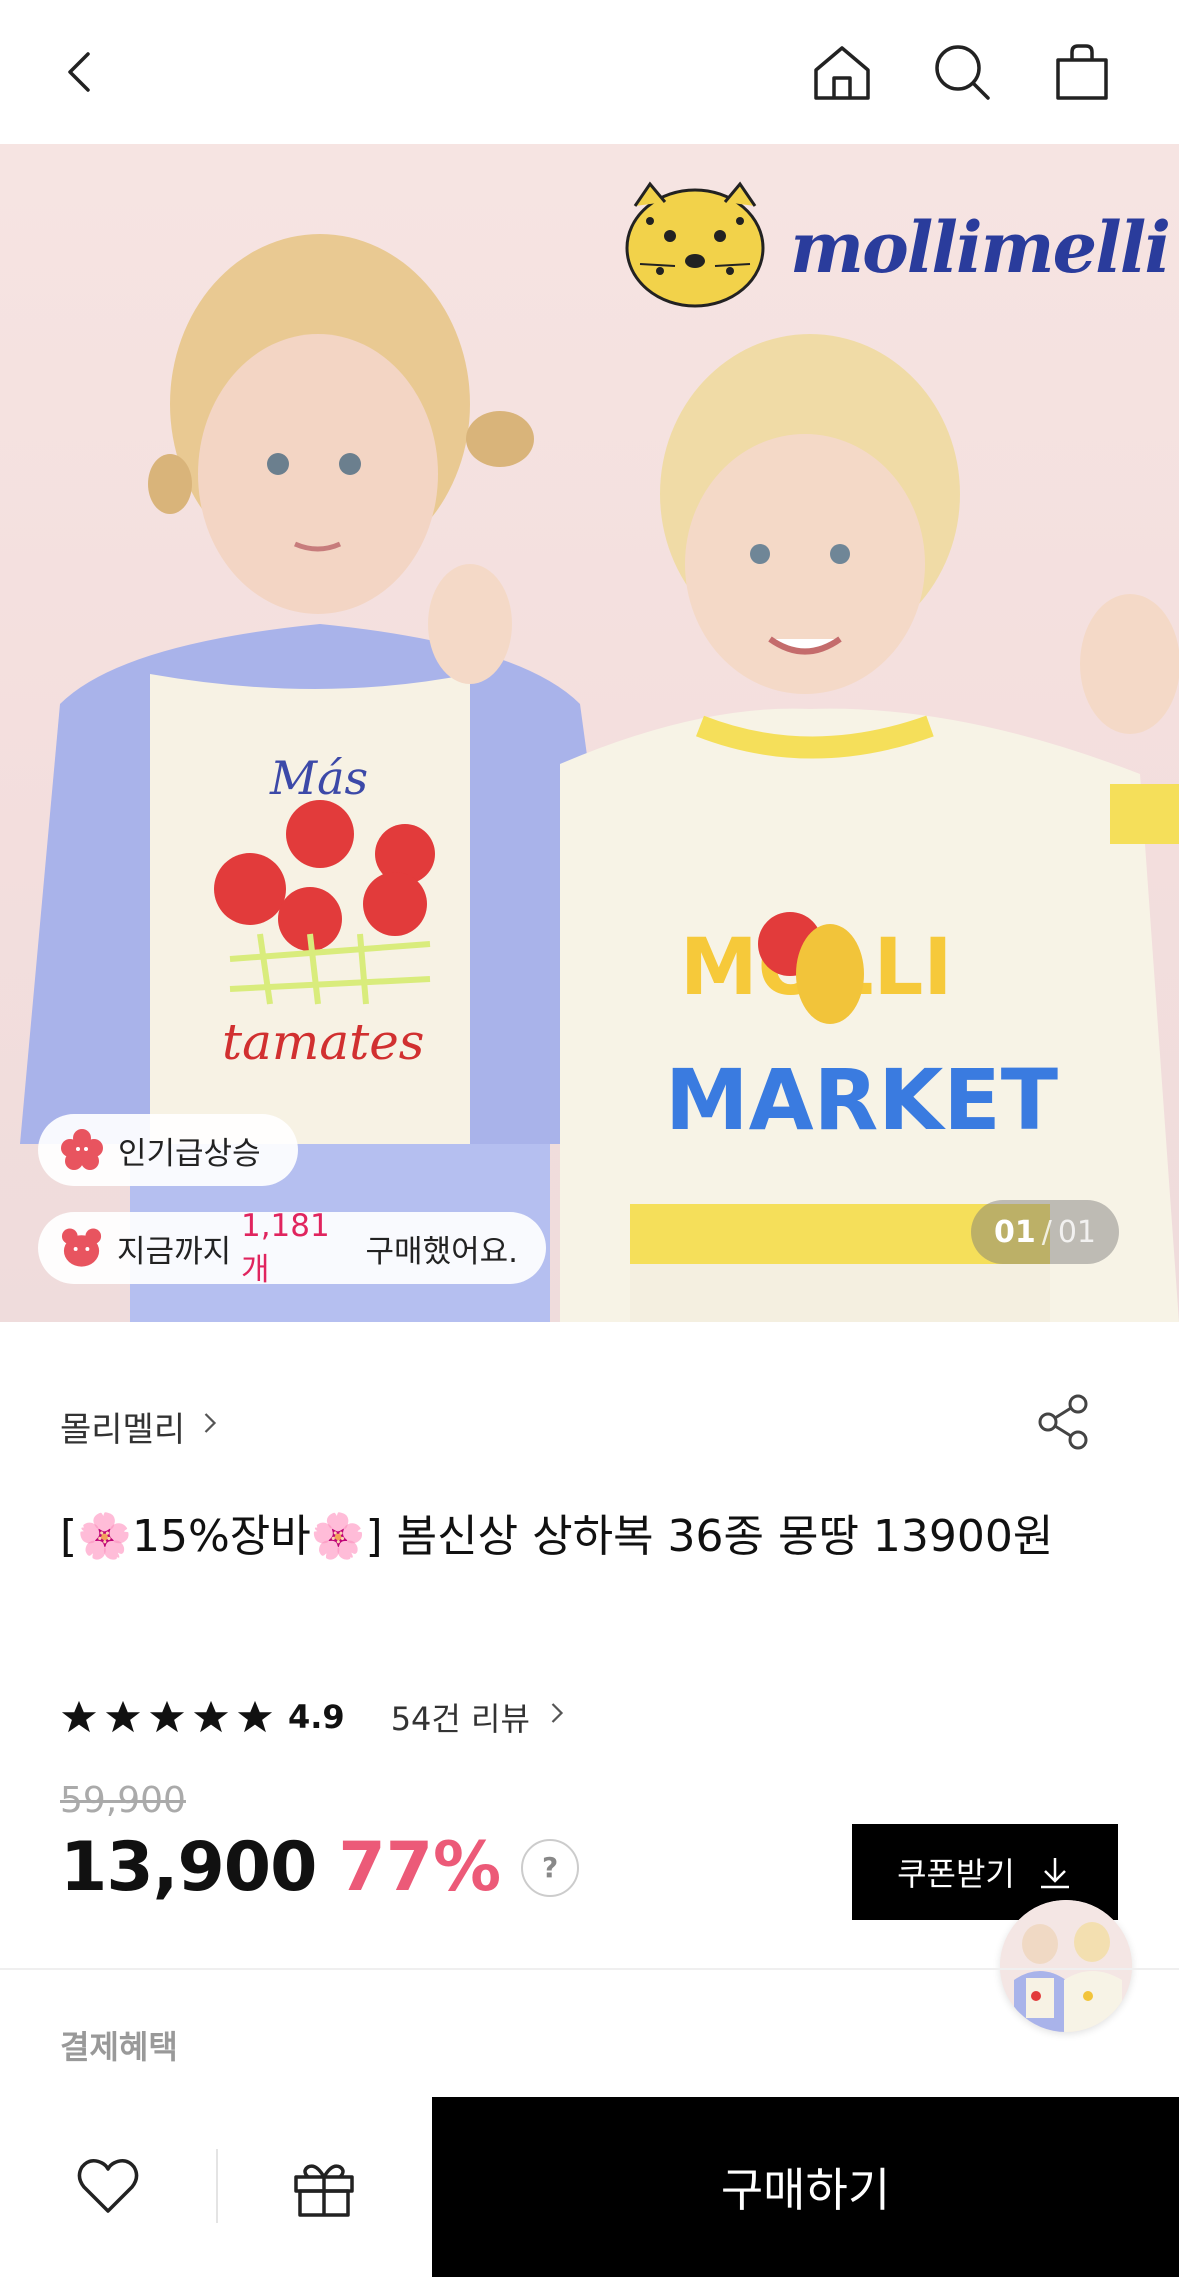 The width and height of the screenshot is (1179, 2277). Describe the element at coordinates (980, 247) in the screenshot. I see `brand-wordmark: mollimelli` at that location.